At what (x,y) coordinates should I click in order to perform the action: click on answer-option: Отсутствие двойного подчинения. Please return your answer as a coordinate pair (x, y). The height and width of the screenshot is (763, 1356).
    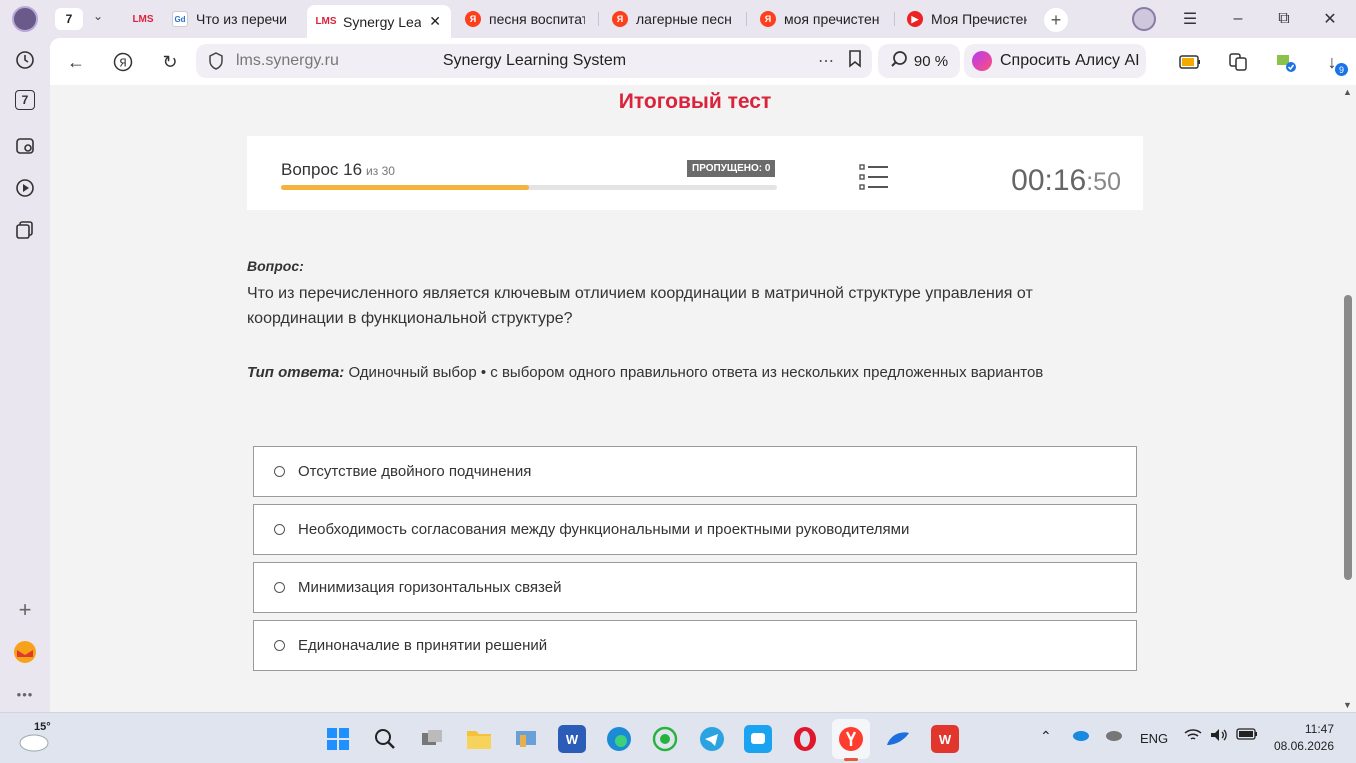
    Looking at the image, I should click on (695, 471).